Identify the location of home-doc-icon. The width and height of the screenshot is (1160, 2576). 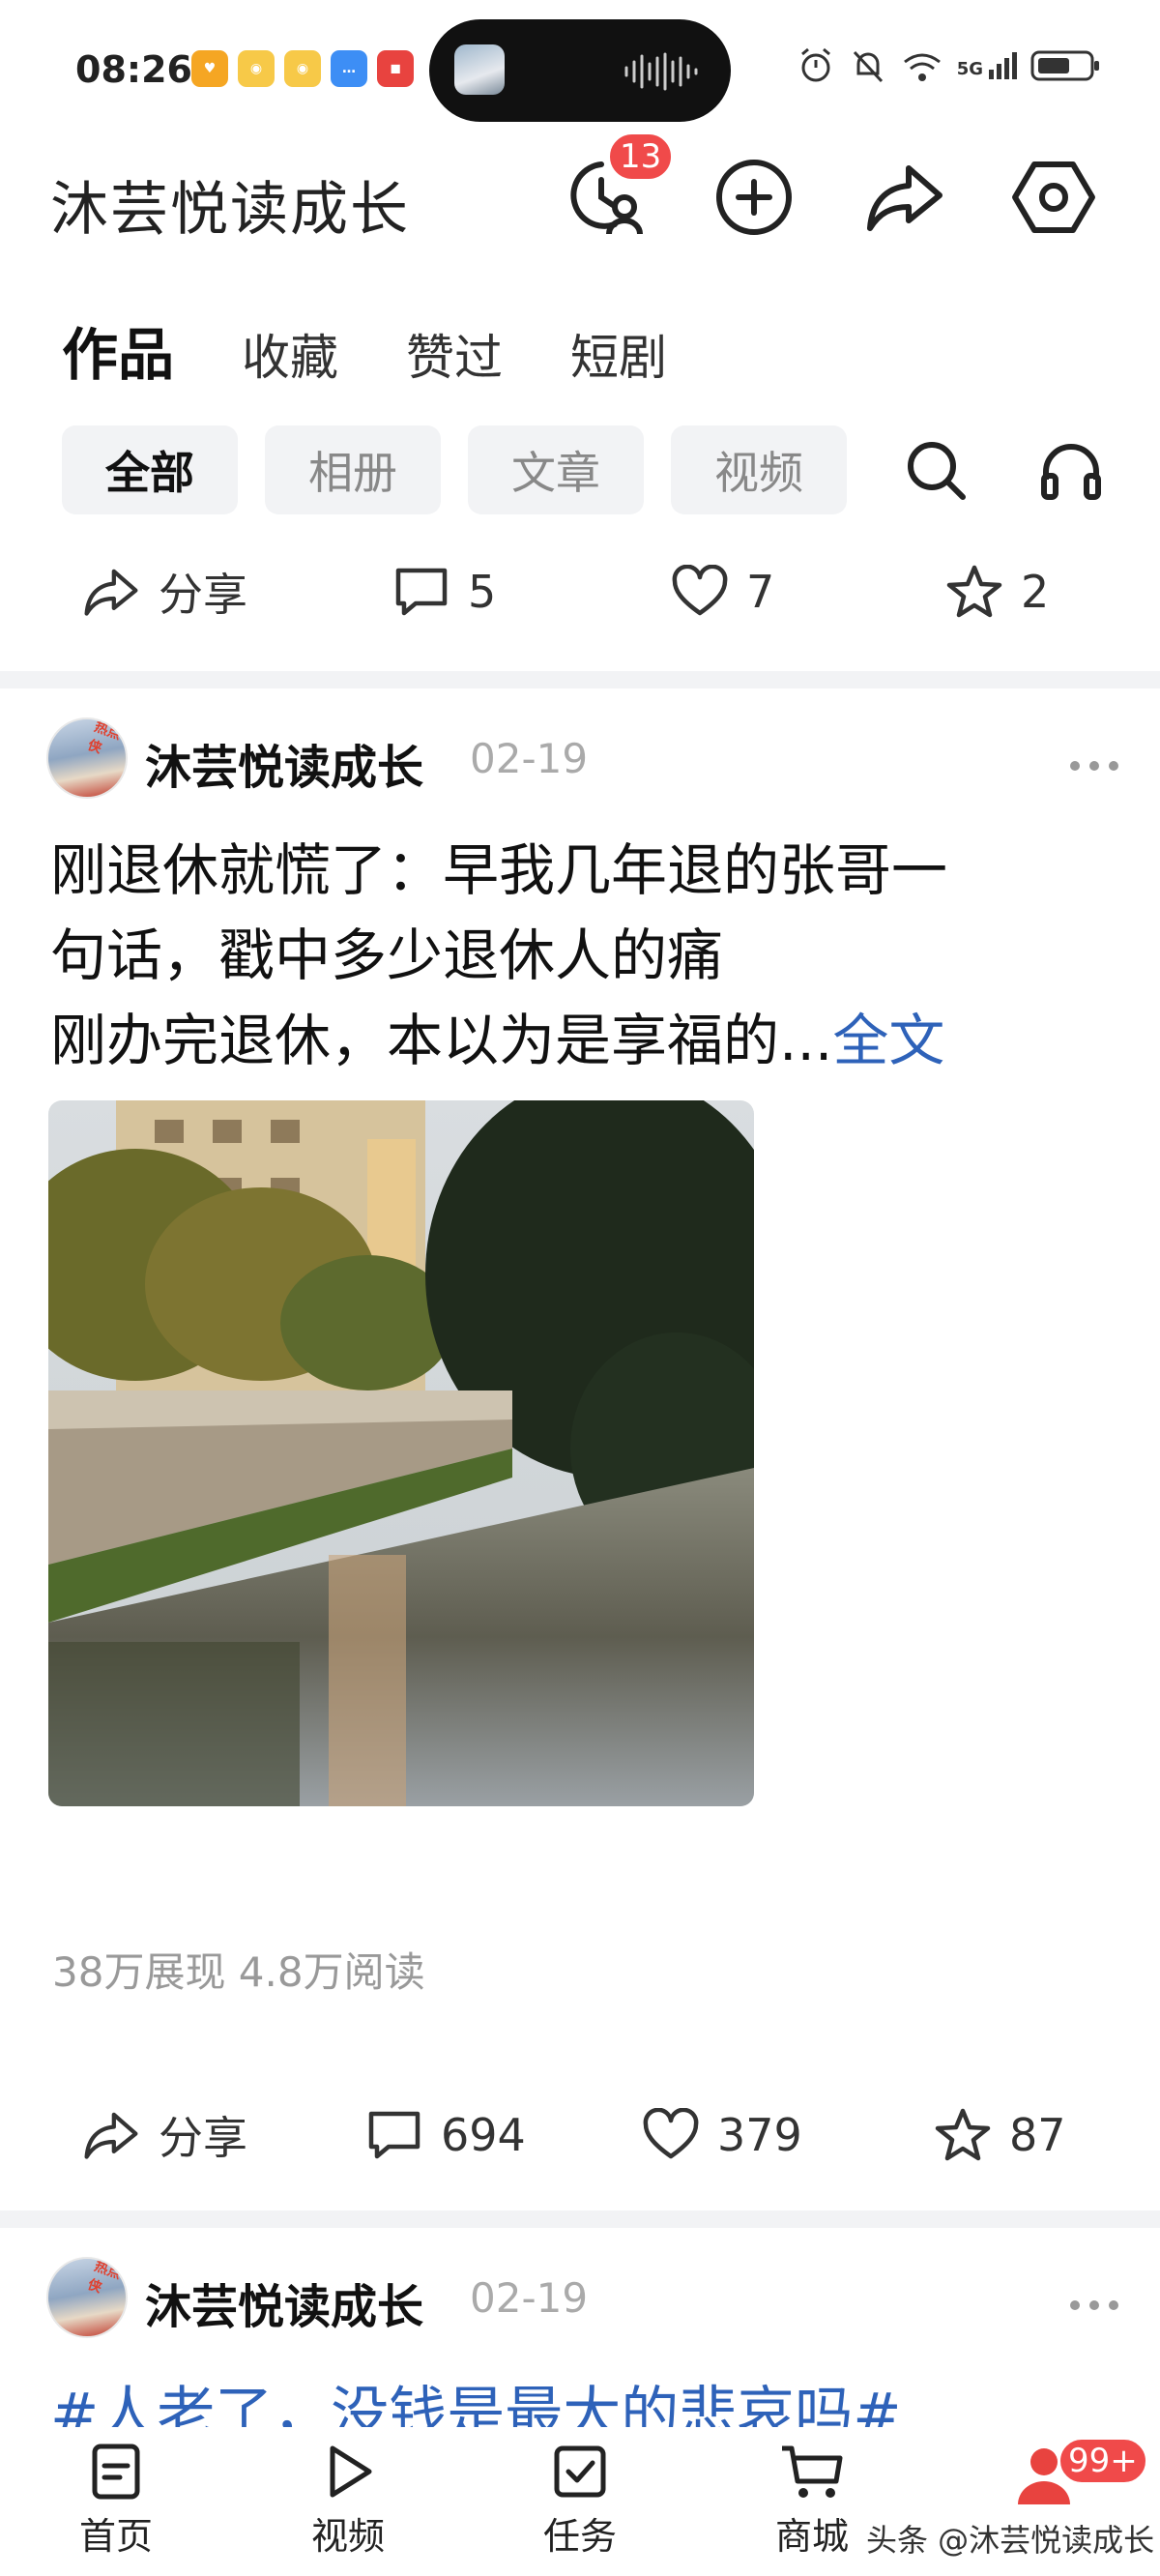
(116, 2472).